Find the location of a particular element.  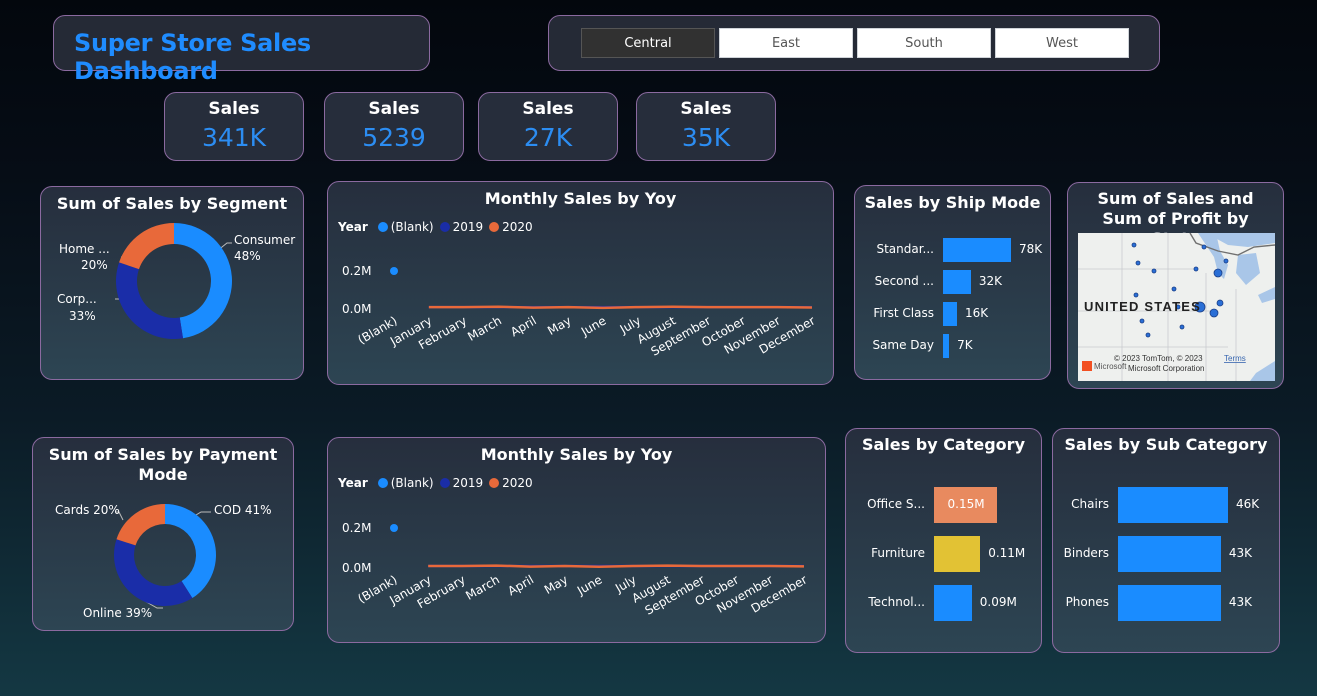

payment-slice-cod is located at coordinates (191, 551).